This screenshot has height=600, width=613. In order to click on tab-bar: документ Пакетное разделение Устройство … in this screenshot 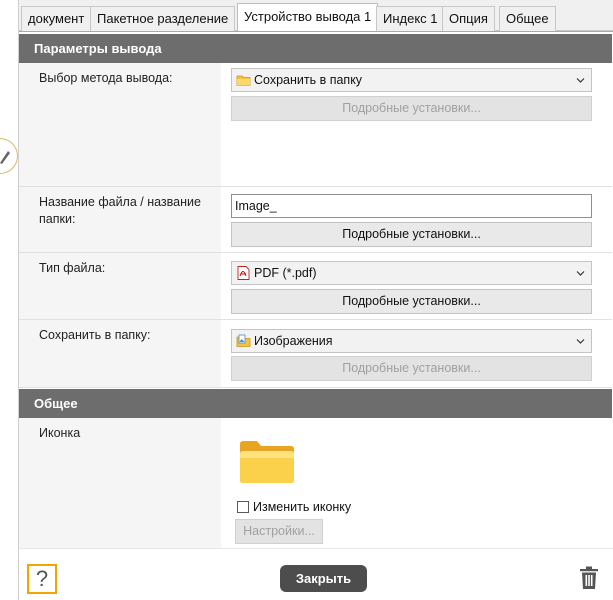, I will do `click(316, 16)`.